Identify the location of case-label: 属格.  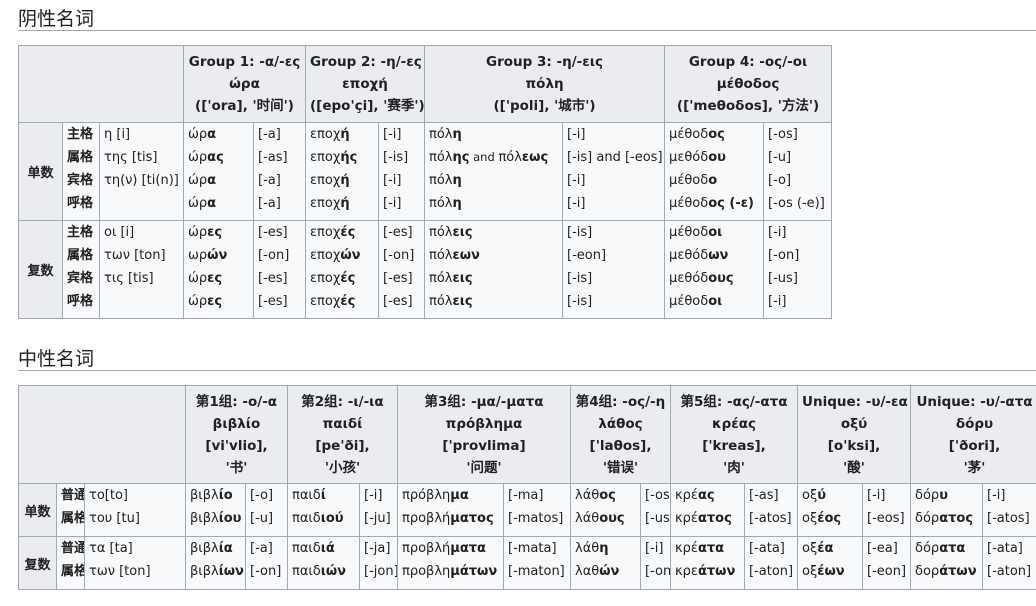
(80, 255).